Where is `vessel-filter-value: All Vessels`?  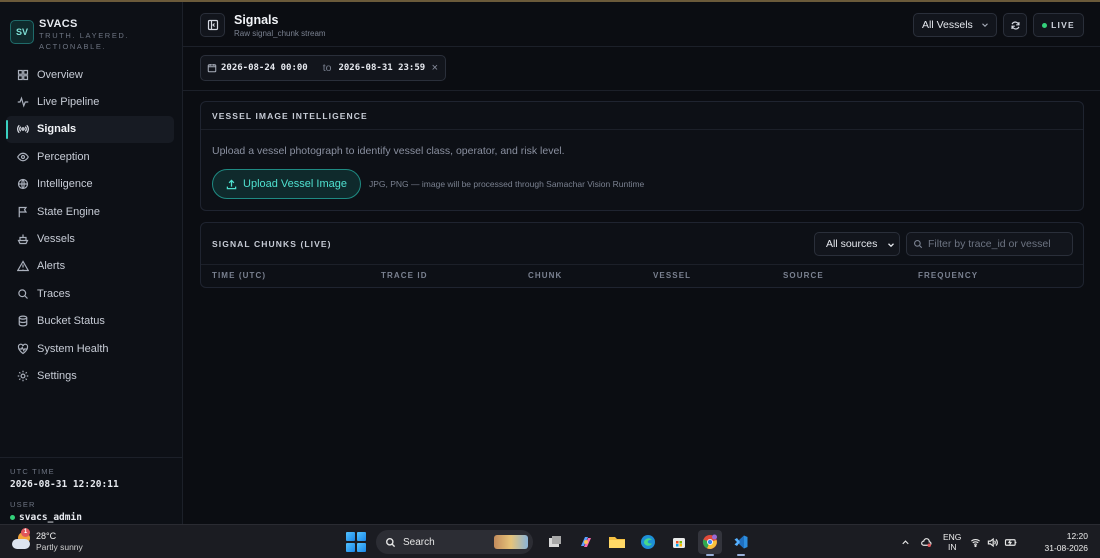 vessel-filter-value: All Vessels is located at coordinates (947, 25).